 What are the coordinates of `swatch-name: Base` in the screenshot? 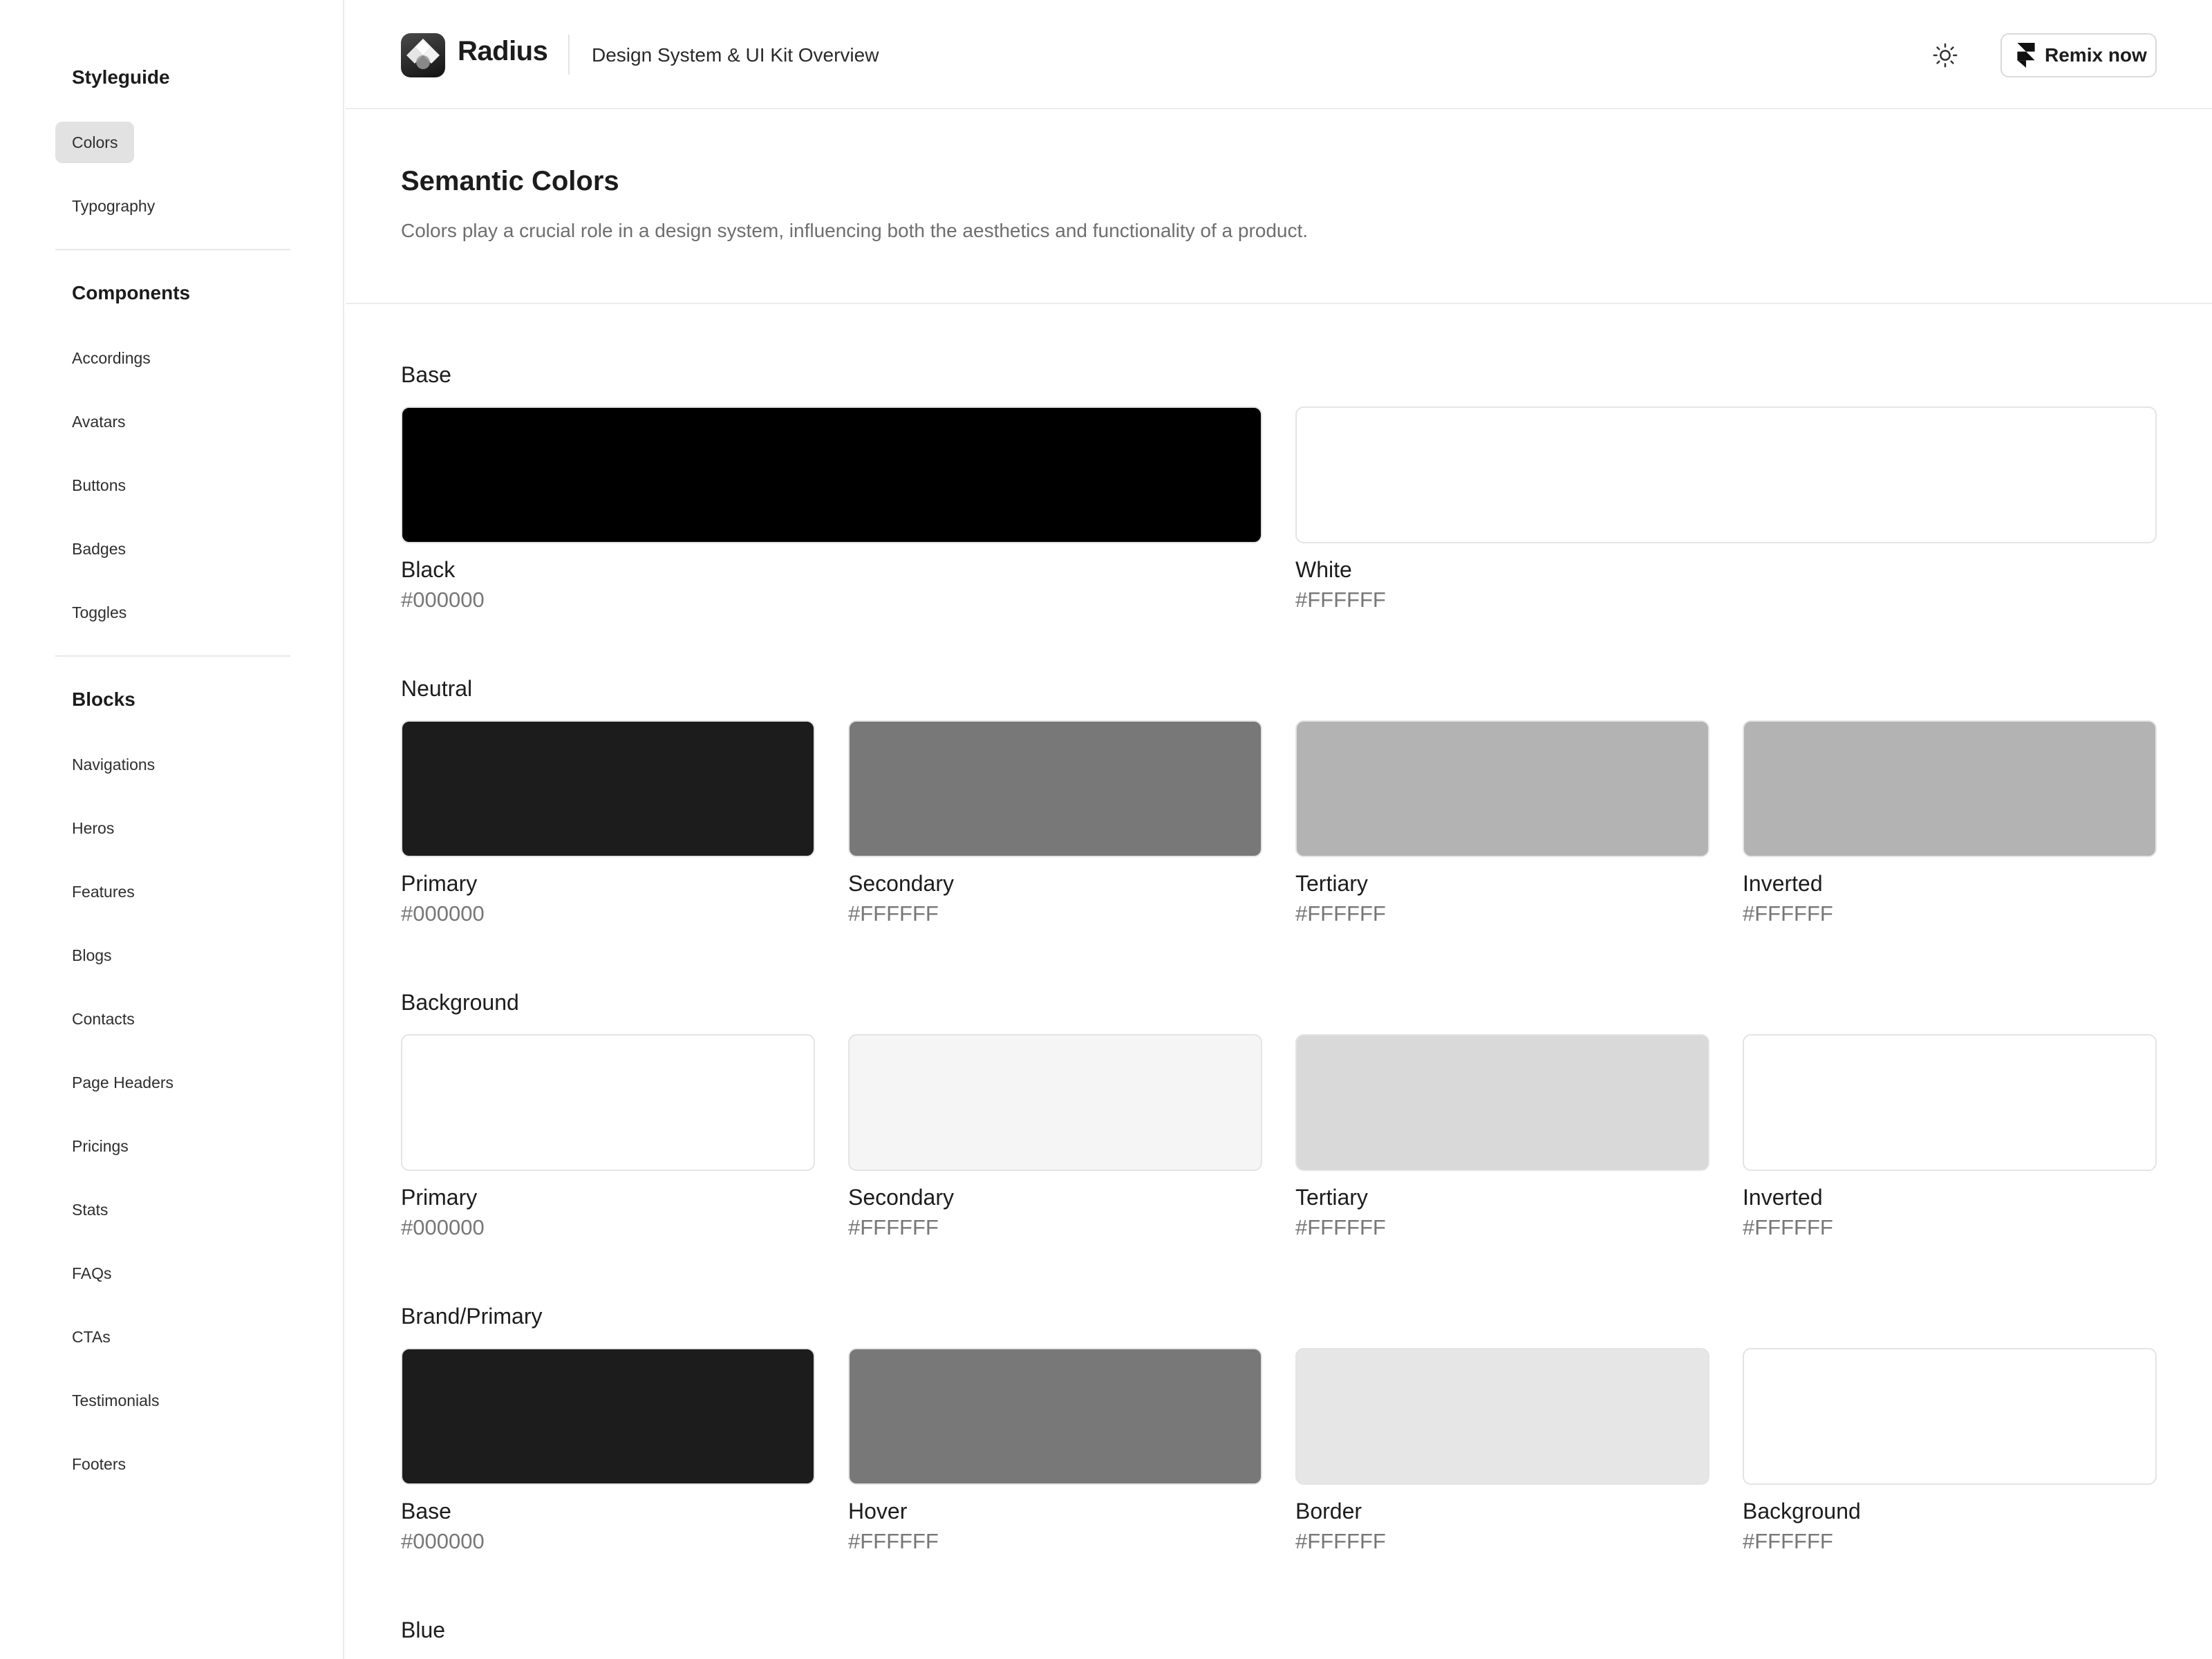 It's located at (426, 1511).